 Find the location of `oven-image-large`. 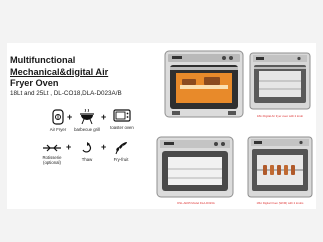

oven-image-large is located at coordinates (204, 84).